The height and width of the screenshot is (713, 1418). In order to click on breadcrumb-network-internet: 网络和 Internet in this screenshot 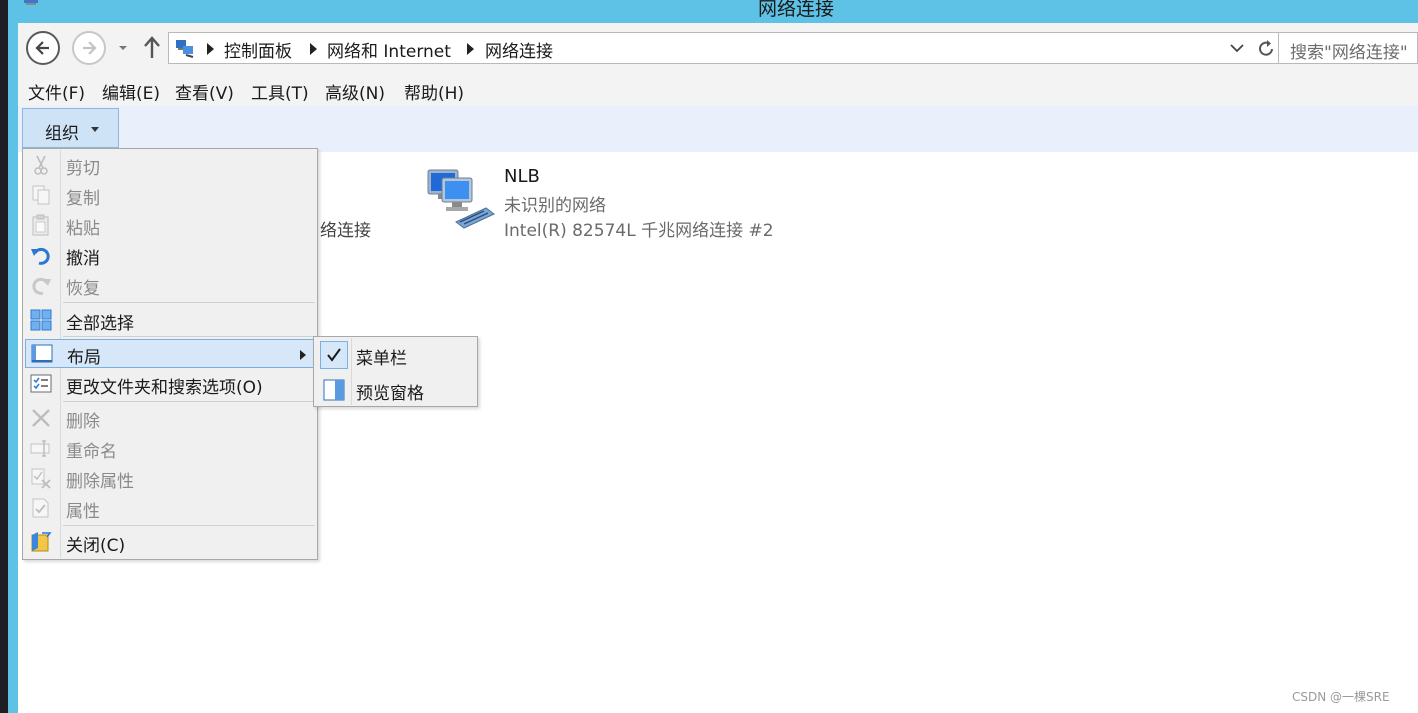, I will do `click(389, 49)`.